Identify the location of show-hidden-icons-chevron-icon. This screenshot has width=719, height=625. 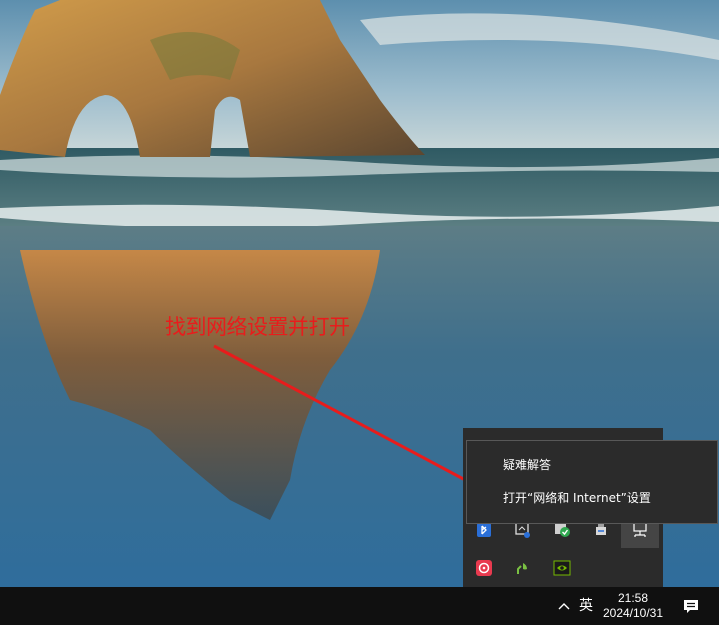
(564, 606).